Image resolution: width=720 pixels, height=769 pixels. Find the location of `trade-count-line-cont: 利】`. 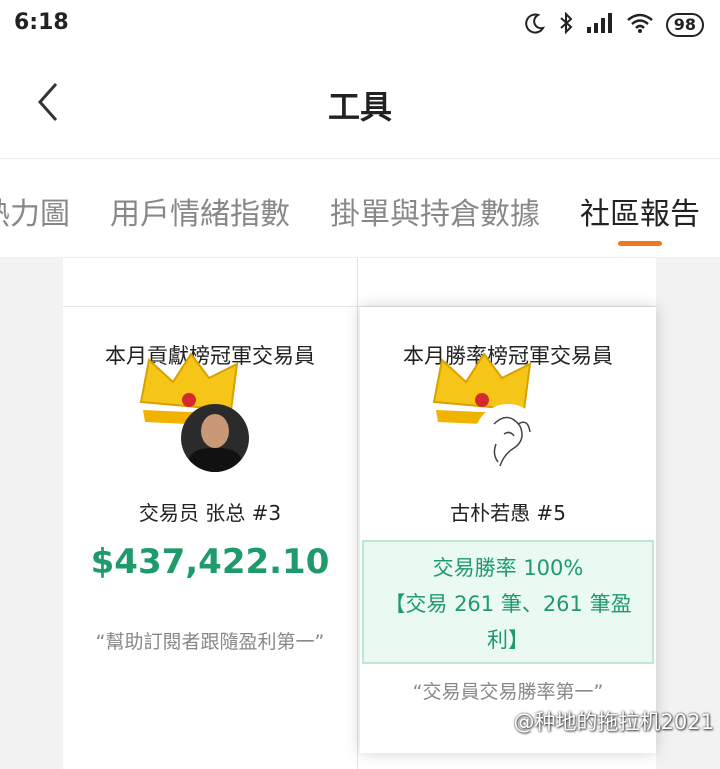

trade-count-line-cont: 利】 is located at coordinates (508, 640).